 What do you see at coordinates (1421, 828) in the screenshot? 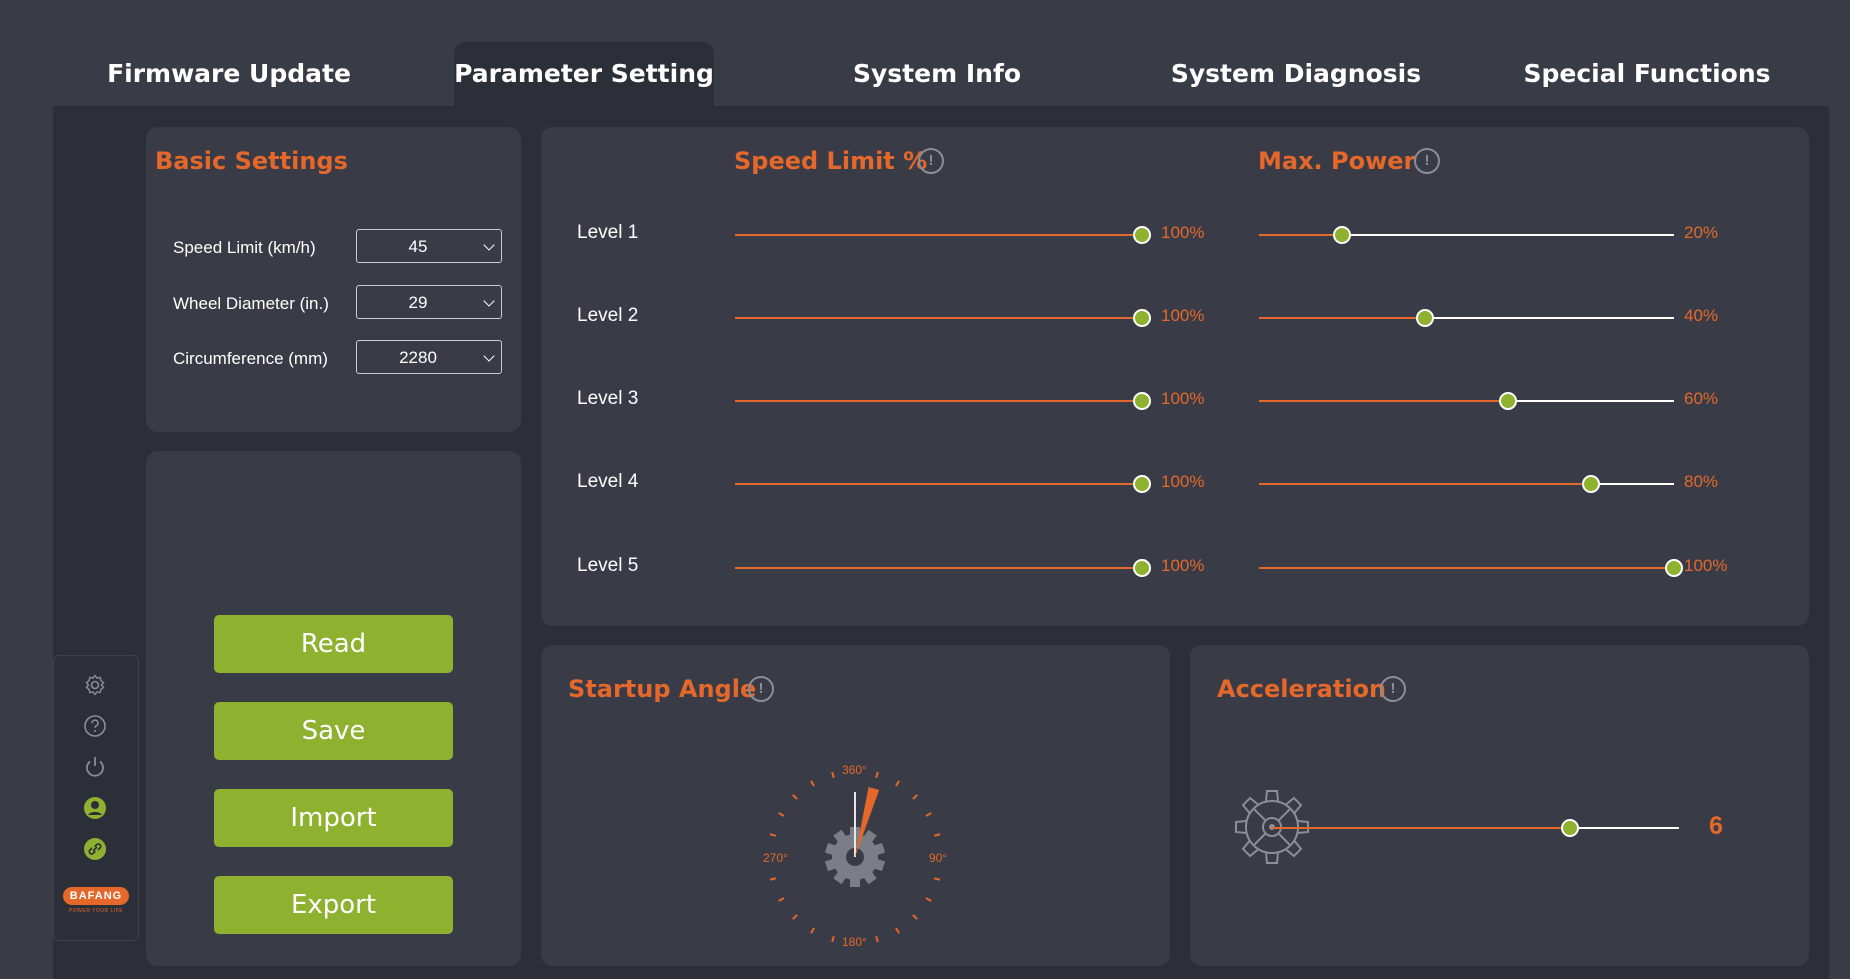
I see `acceleration-slider-fill` at bounding box center [1421, 828].